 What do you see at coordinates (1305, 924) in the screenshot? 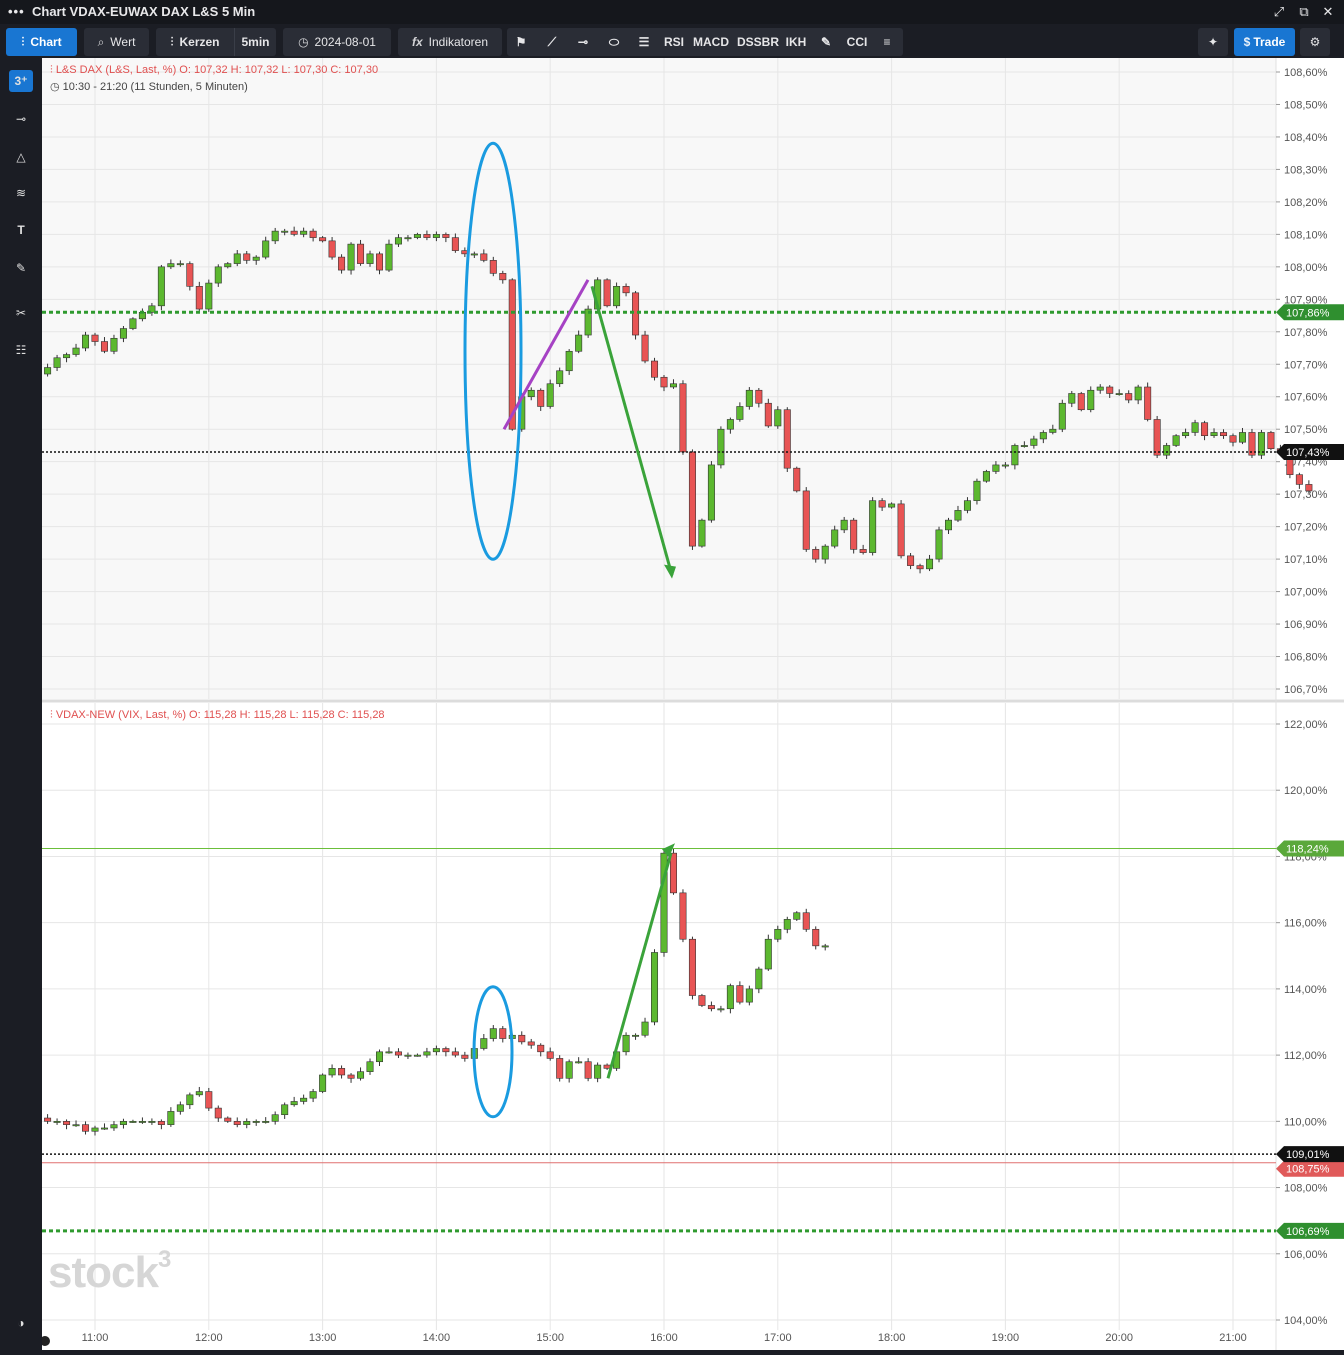
I see `price-tick-label: 116,00%` at bounding box center [1305, 924].